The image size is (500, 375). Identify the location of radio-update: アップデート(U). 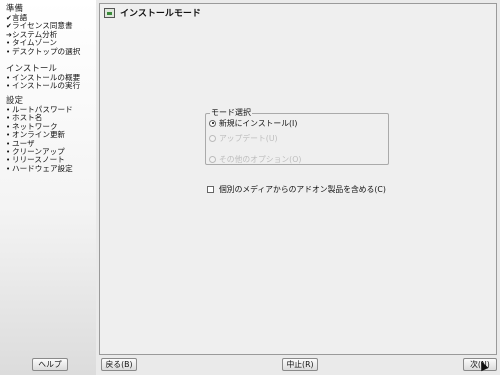
(243, 138).